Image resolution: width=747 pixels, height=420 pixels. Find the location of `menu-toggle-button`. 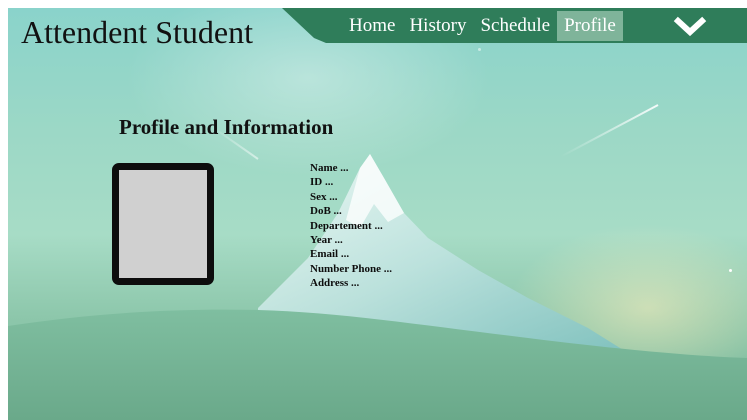

menu-toggle-button is located at coordinates (690, 27).